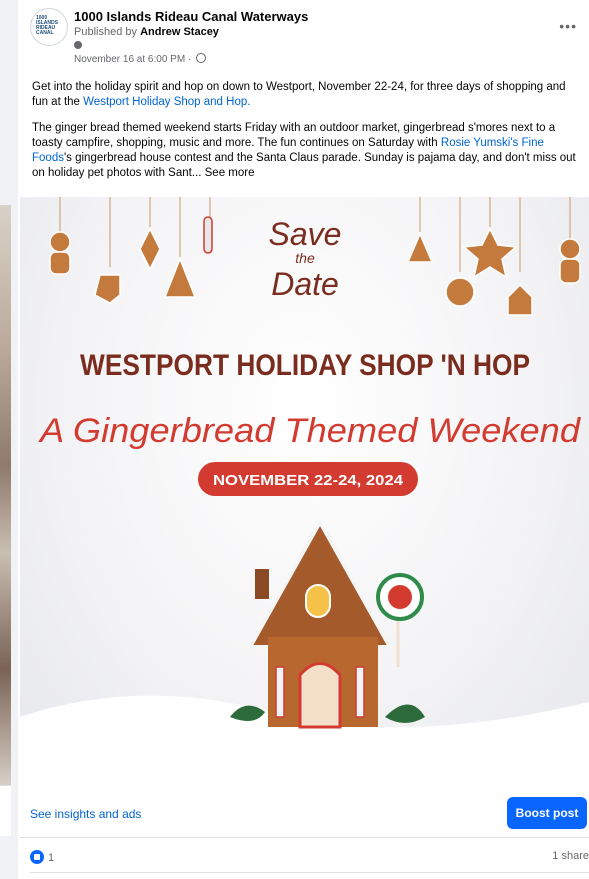 The image size is (589, 879). I want to click on save-word: Save, so click(305, 234).